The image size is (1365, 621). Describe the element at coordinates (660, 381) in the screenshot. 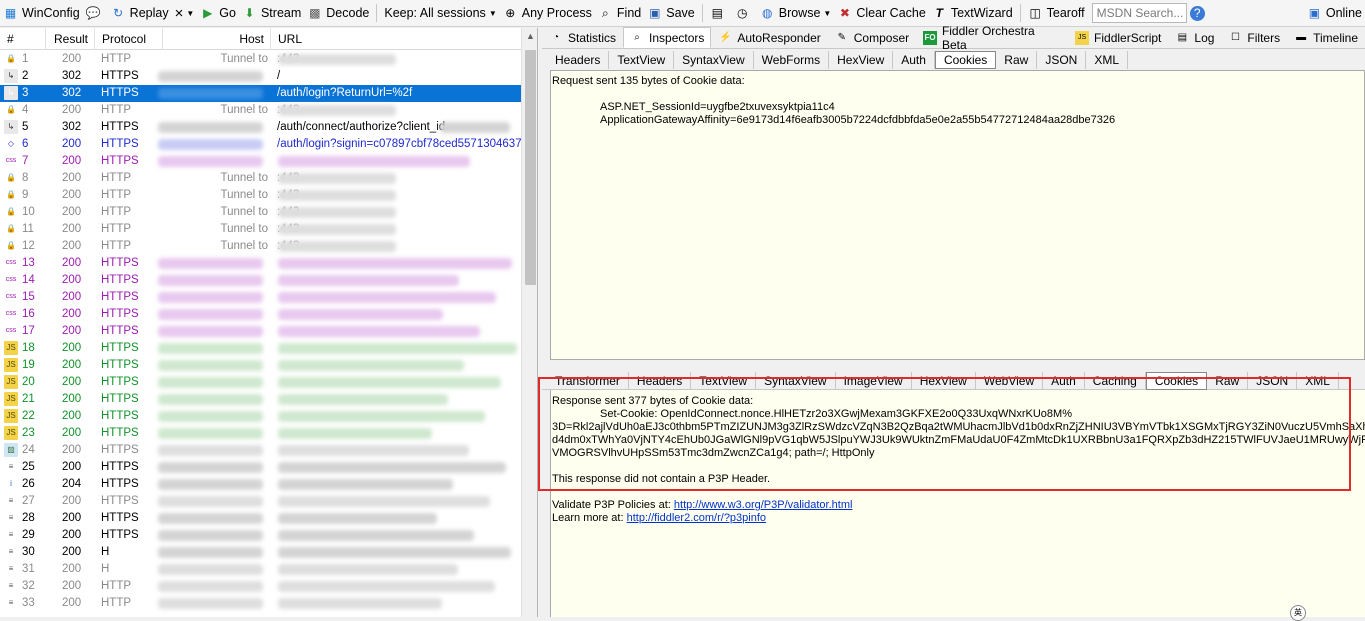

I see `response-tab-headers: Headers` at that location.